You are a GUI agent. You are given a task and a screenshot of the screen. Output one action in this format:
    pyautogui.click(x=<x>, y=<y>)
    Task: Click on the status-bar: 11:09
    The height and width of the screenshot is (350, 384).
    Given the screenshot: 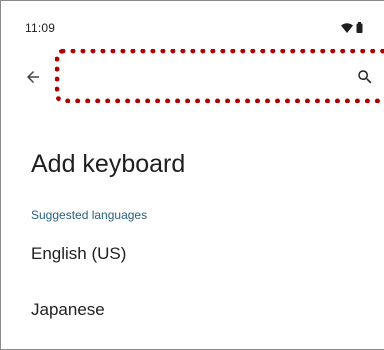 What is the action you would take?
    pyautogui.click(x=192, y=21)
    